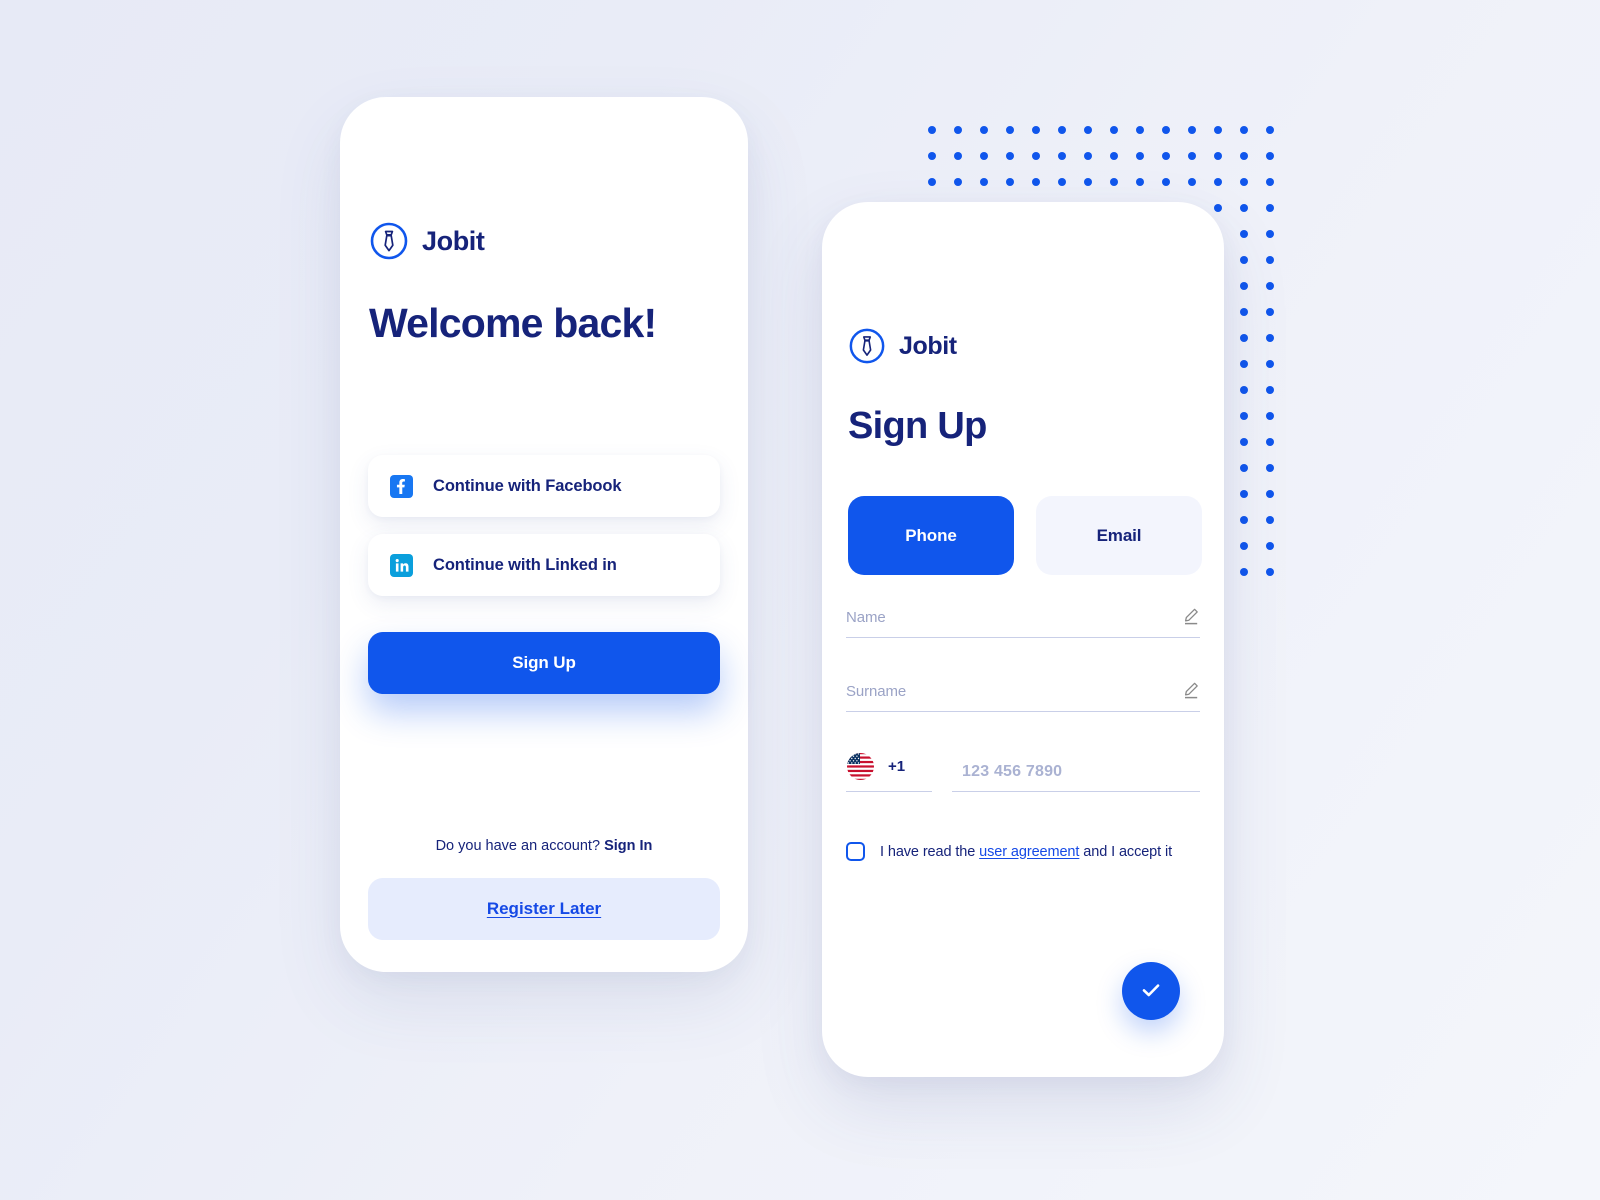 This screenshot has height=1200, width=1600. What do you see at coordinates (525, 564) in the screenshot?
I see `linkedin-button-label: Continue with Linked in` at bounding box center [525, 564].